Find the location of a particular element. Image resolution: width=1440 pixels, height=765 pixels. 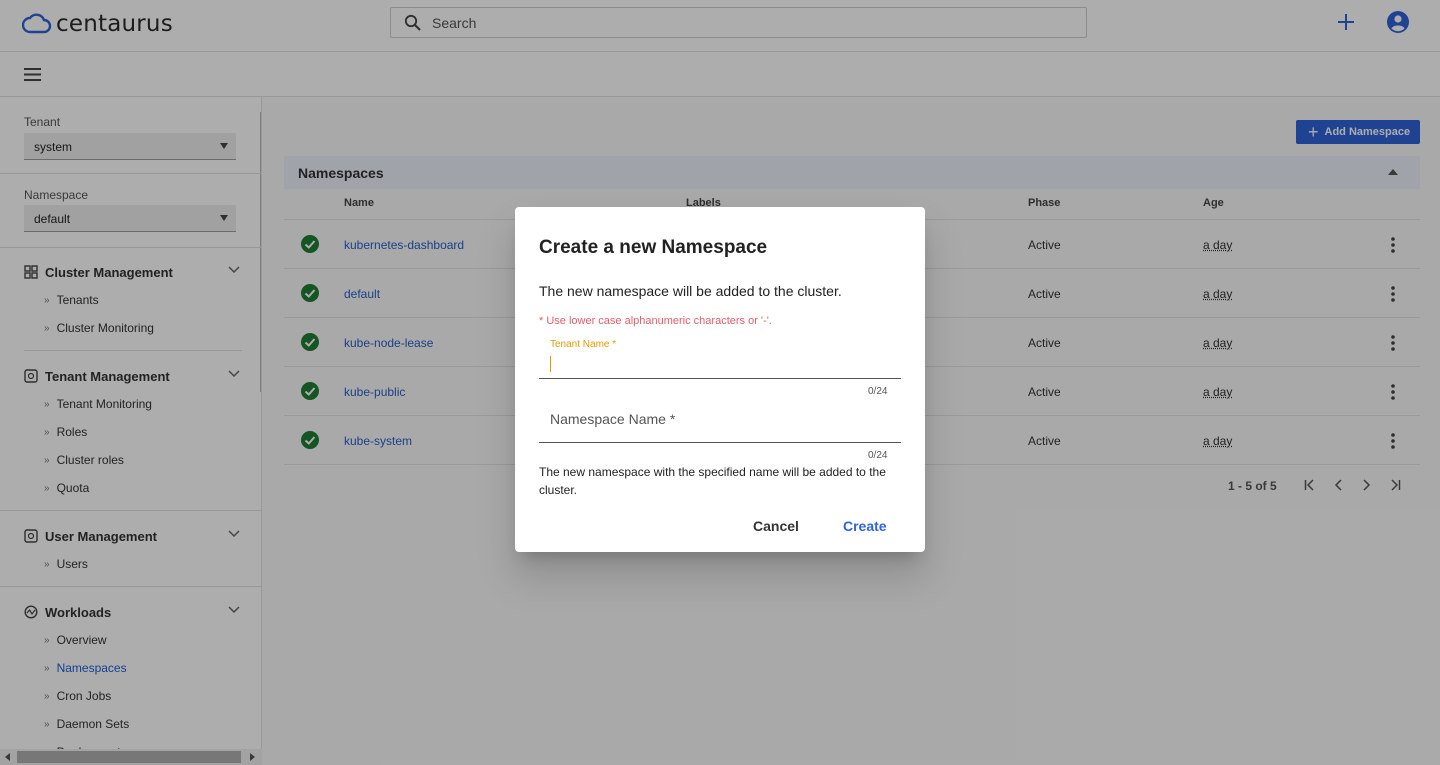

namespace-name-underline is located at coordinates (720, 442).